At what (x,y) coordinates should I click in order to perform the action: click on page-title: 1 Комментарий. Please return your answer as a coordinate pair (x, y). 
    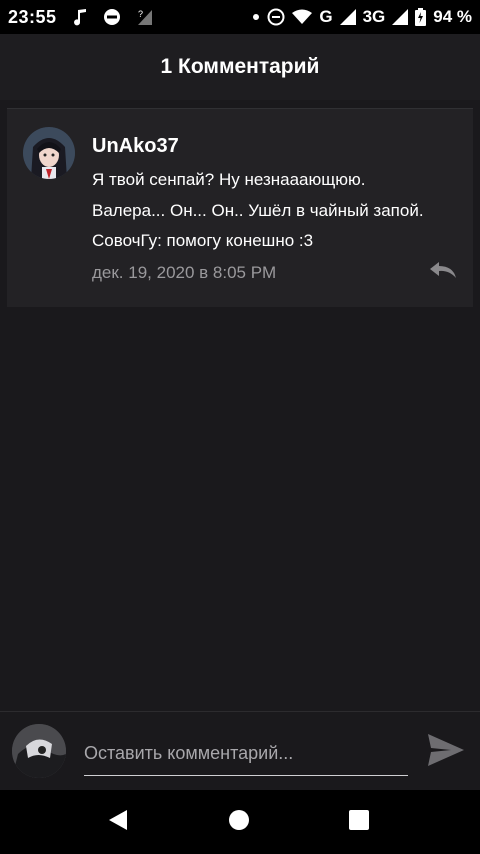
    Looking at the image, I should click on (240, 66).